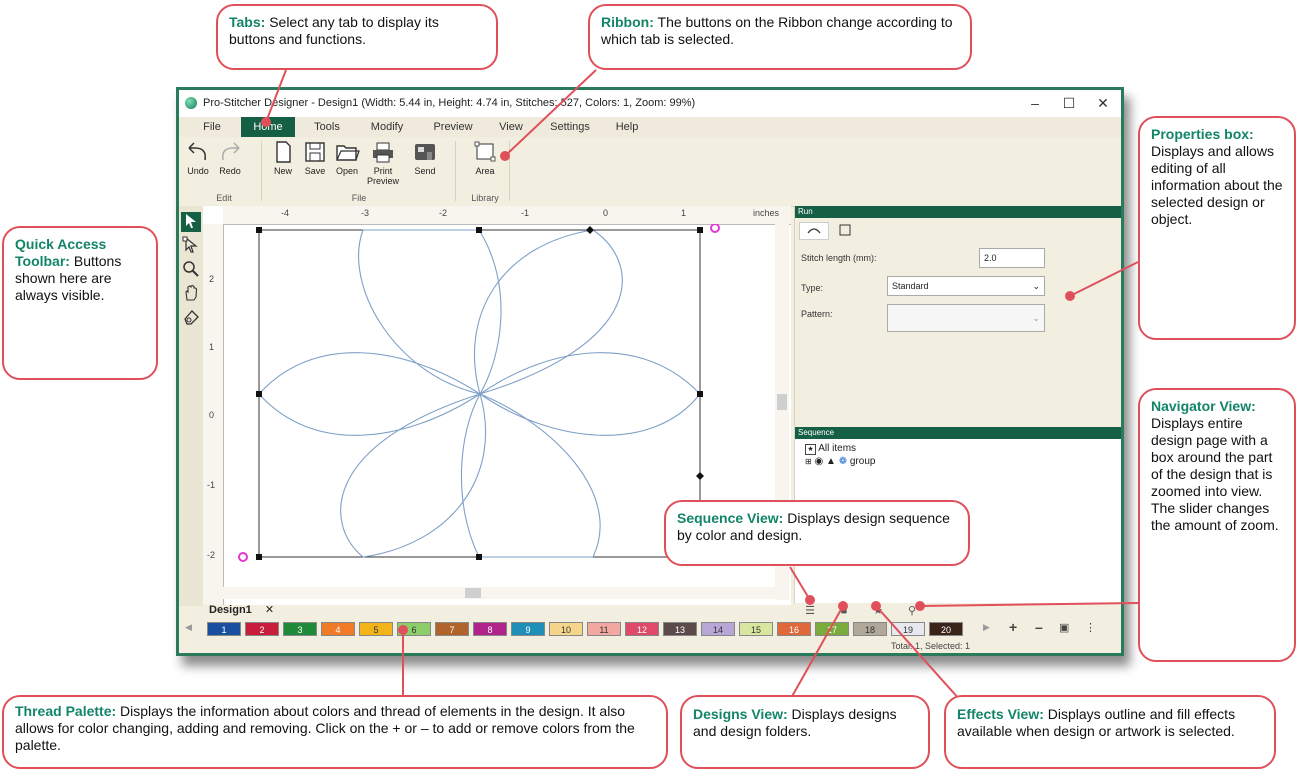 The width and height of the screenshot is (1297, 769). What do you see at coordinates (191, 103) in the screenshot?
I see `app-logo-icon` at bounding box center [191, 103].